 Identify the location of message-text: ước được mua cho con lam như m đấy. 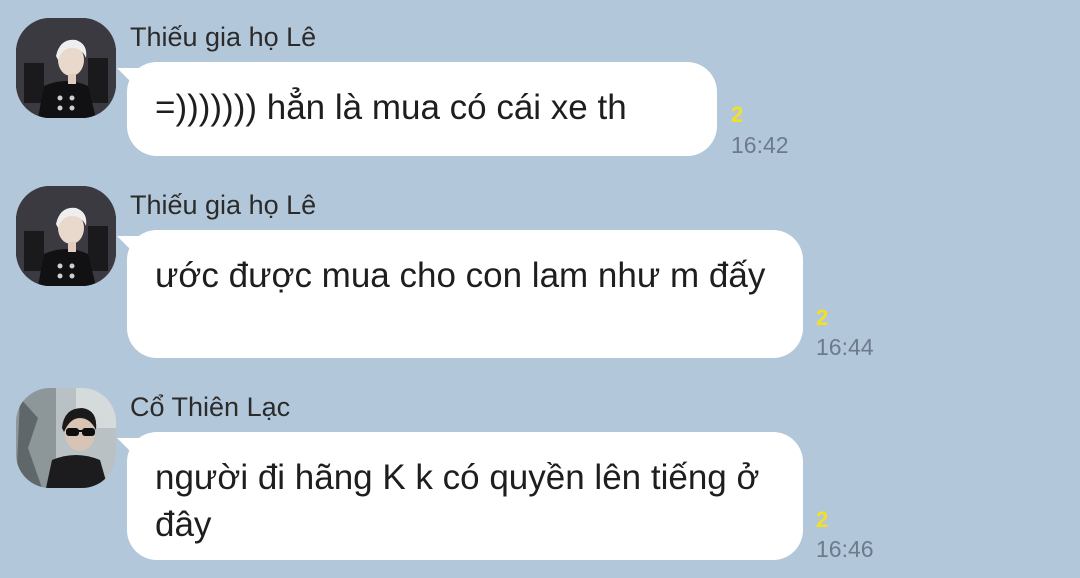
(460, 275).